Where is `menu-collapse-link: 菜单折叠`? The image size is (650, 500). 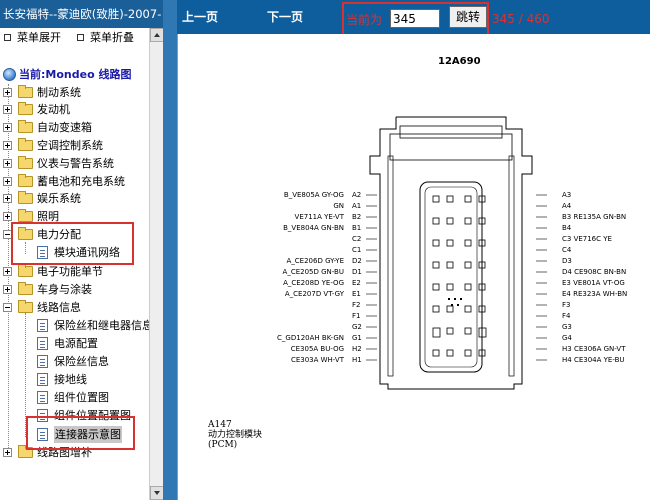 menu-collapse-link: 菜单折叠 is located at coordinates (105, 38).